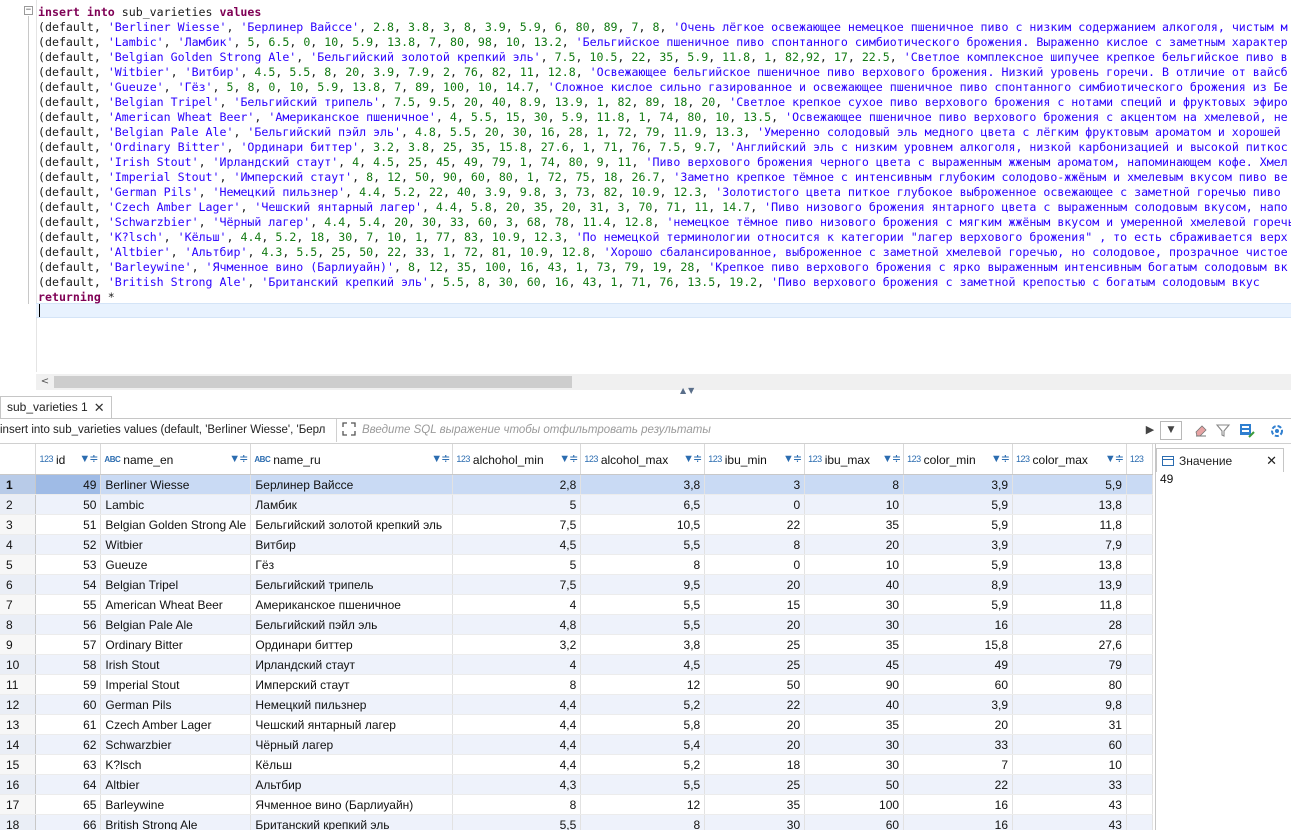 The image size is (1291, 830). I want to click on code-line: insert into sub_varieties values, so click(664, 12).